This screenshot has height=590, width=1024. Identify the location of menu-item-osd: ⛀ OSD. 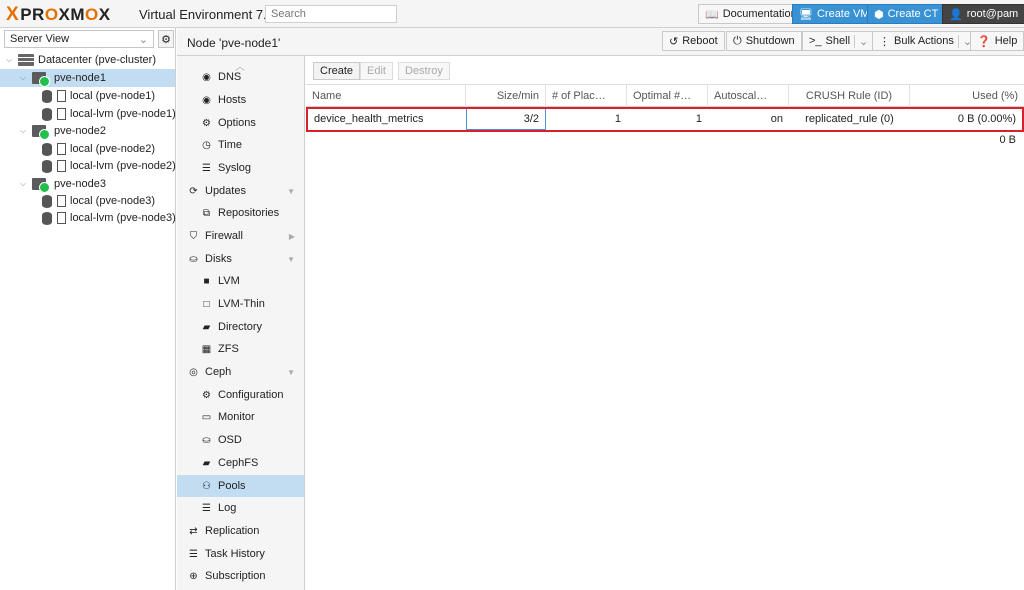
(240, 440).